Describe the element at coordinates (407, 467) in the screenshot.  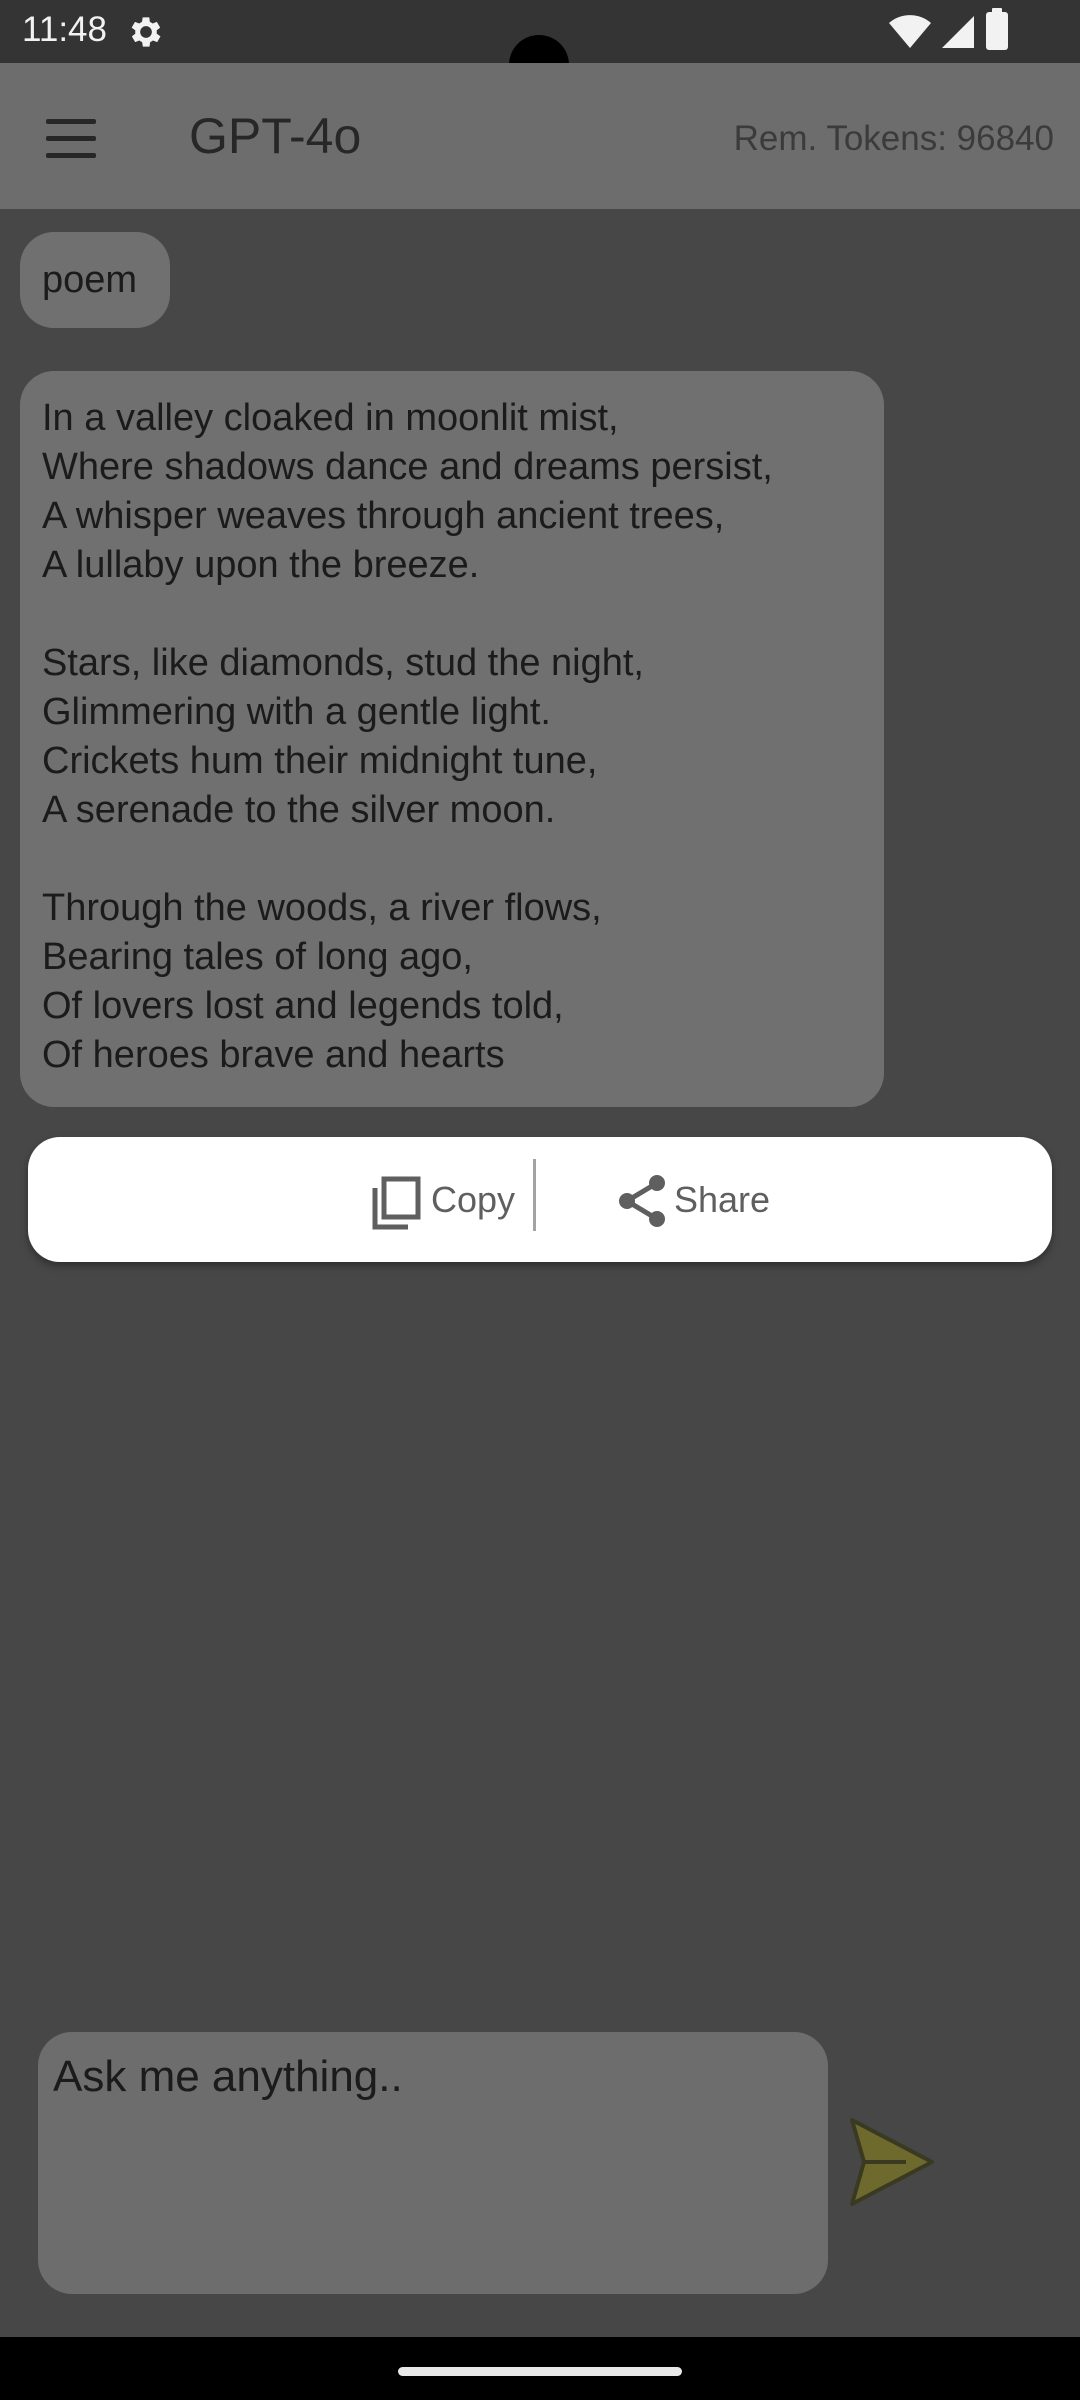
I see `poem-line: Where shadows dance and dreams persist,` at that location.